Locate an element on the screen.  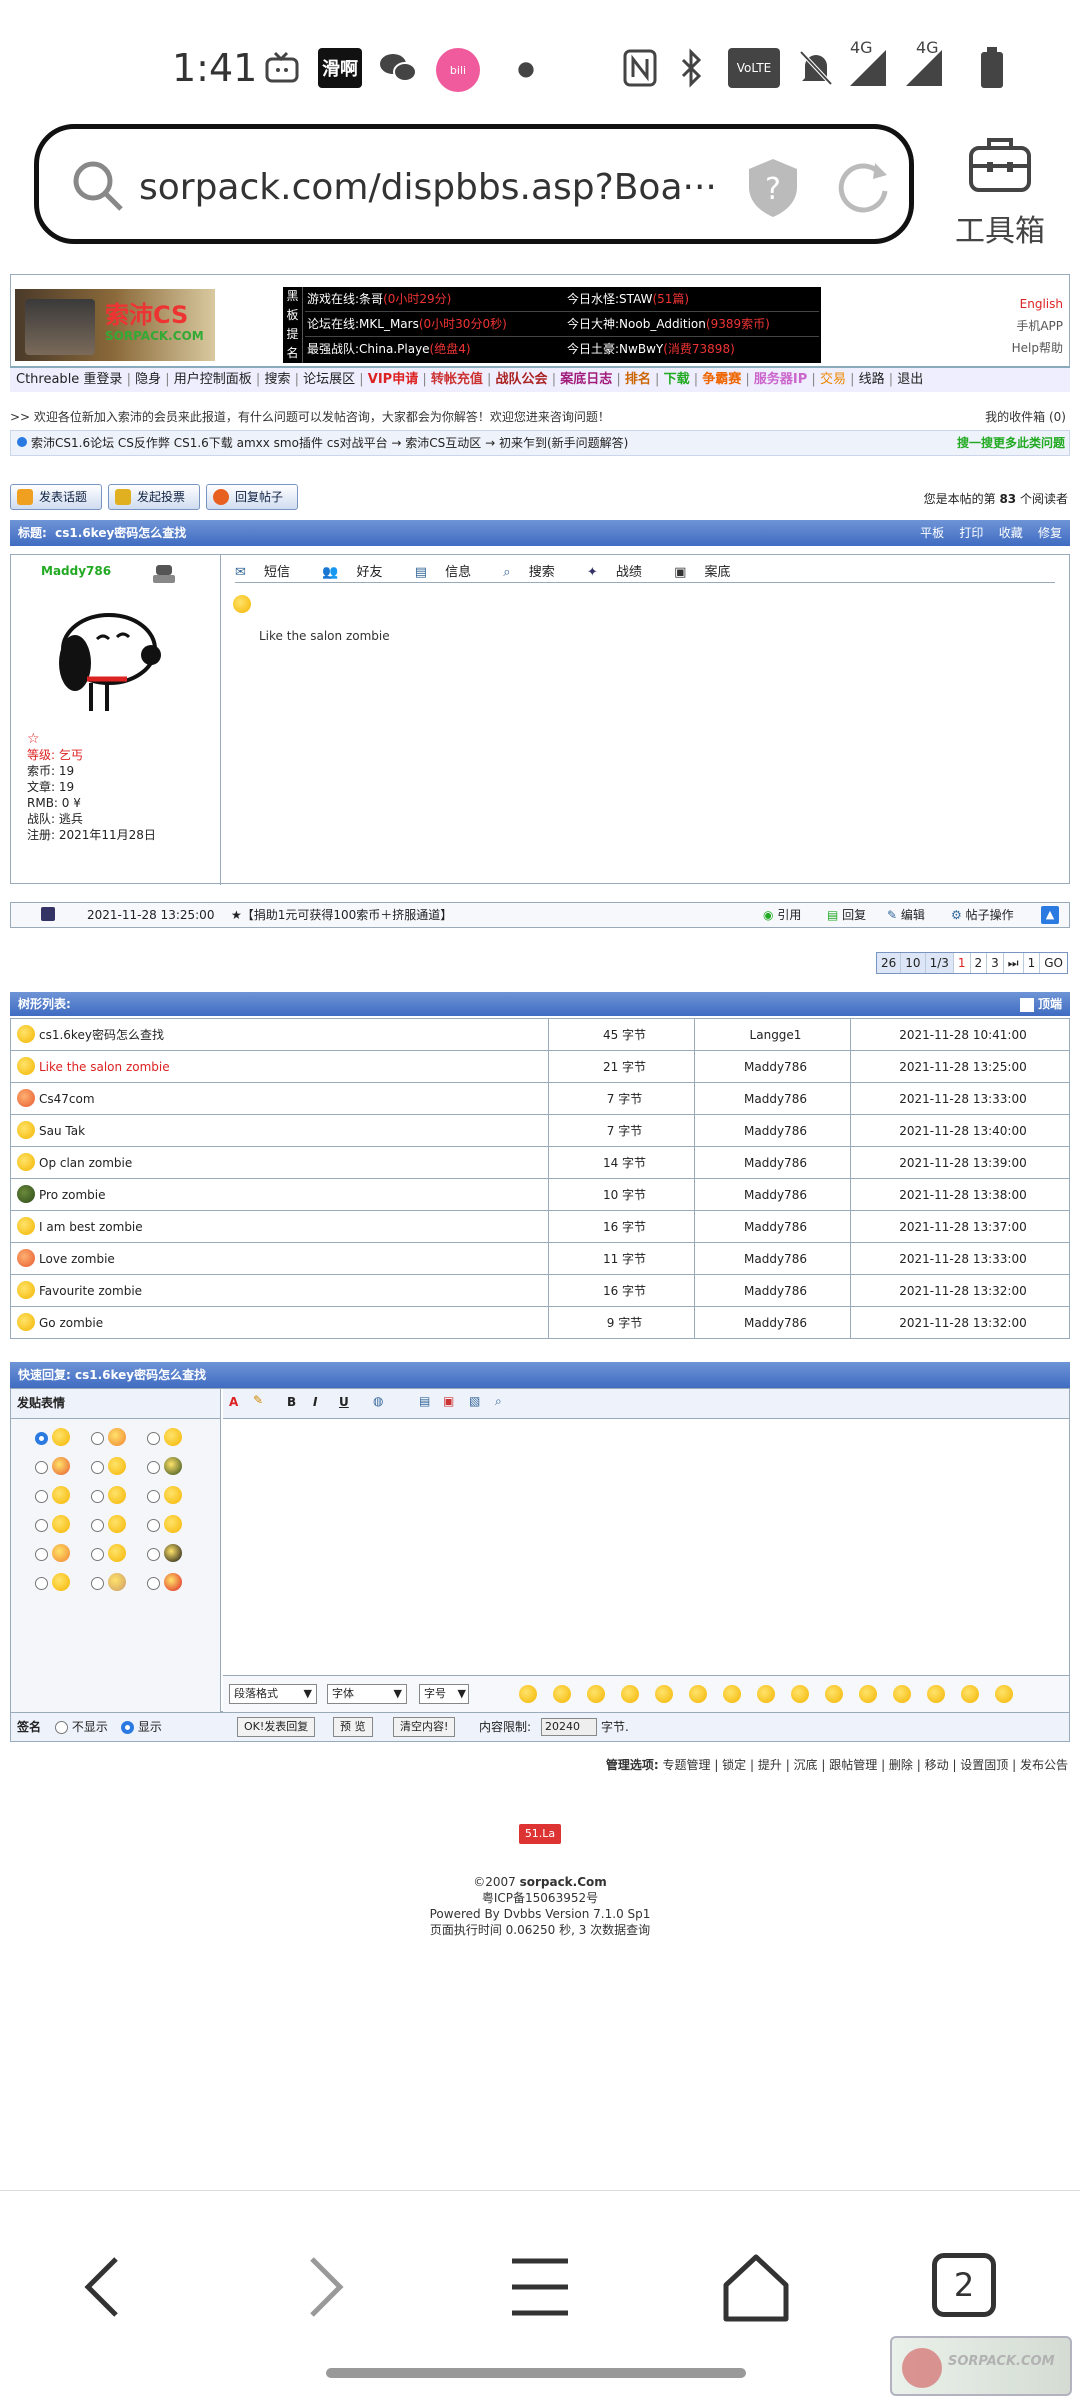
new-topic-button: 发表话题 is located at coordinates (56, 497).